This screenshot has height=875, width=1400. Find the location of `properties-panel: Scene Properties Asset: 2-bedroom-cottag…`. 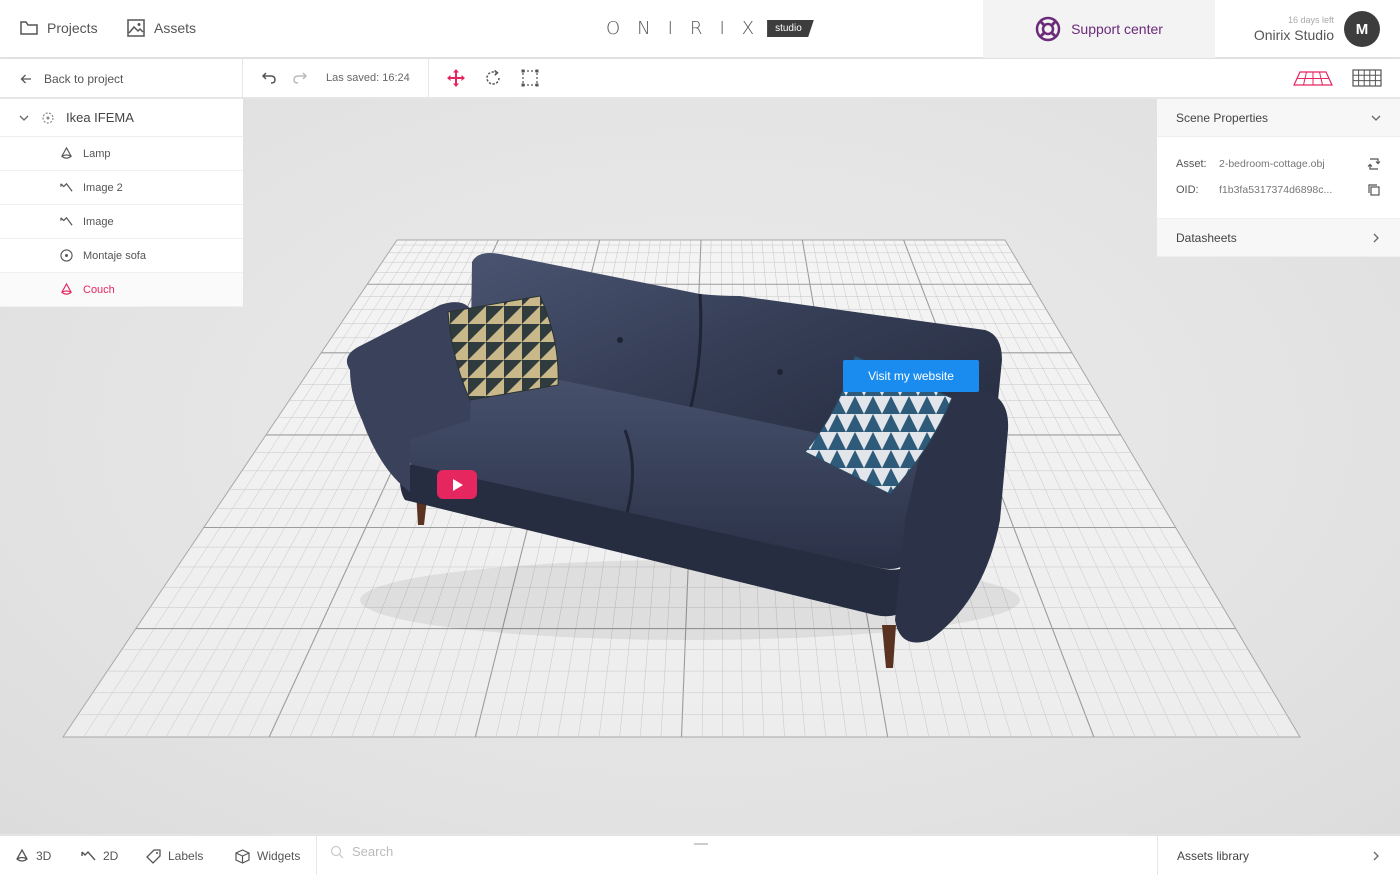

properties-panel: Scene Properties Asset: 2-bedroom-cottag… is located at coordinates (1278, 178).